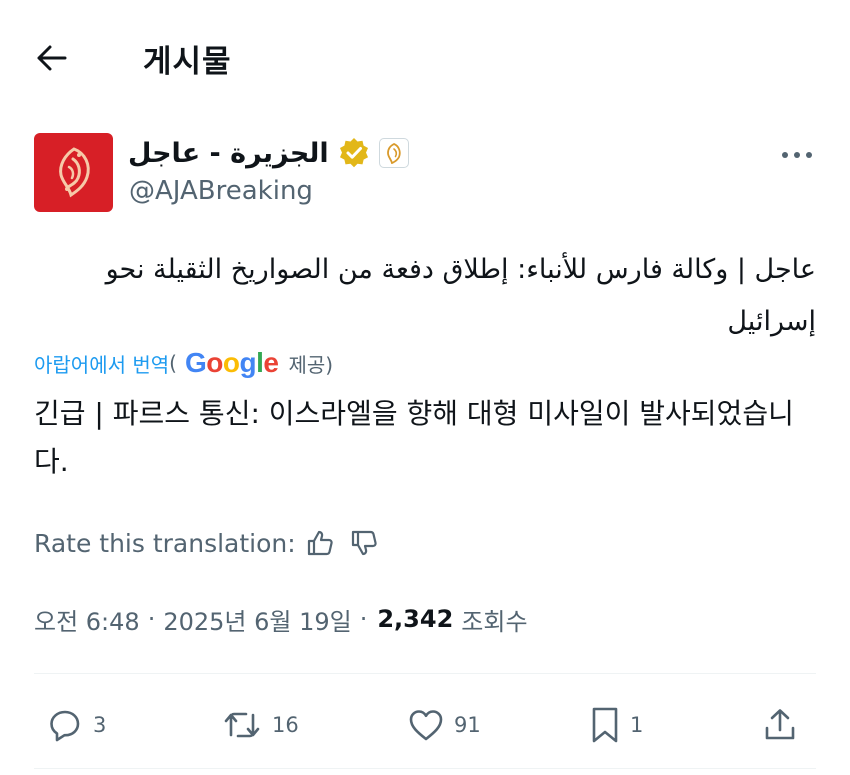  I want to click on arrow-left-icon, so click(52, 58).